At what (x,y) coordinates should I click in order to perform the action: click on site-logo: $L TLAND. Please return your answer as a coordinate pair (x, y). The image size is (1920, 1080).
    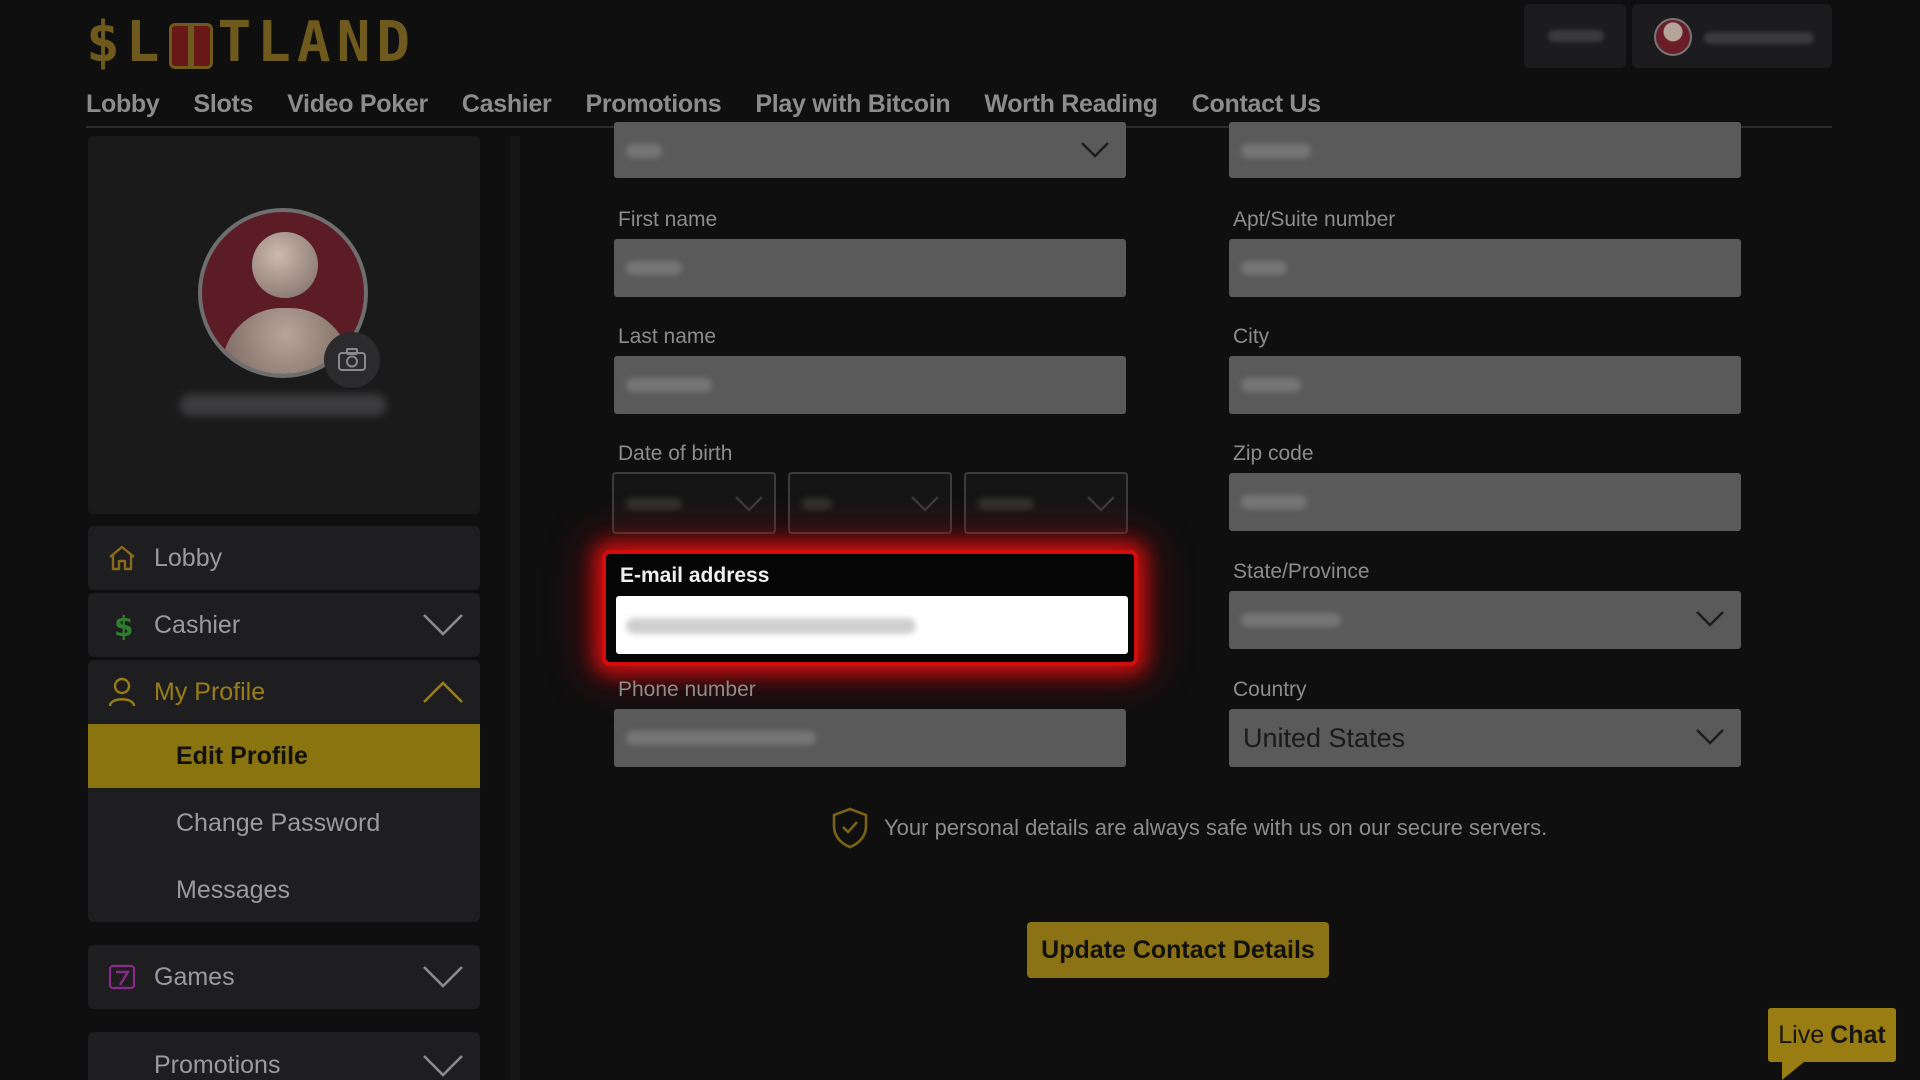
    Looking at the image, I should click on (251, 42).